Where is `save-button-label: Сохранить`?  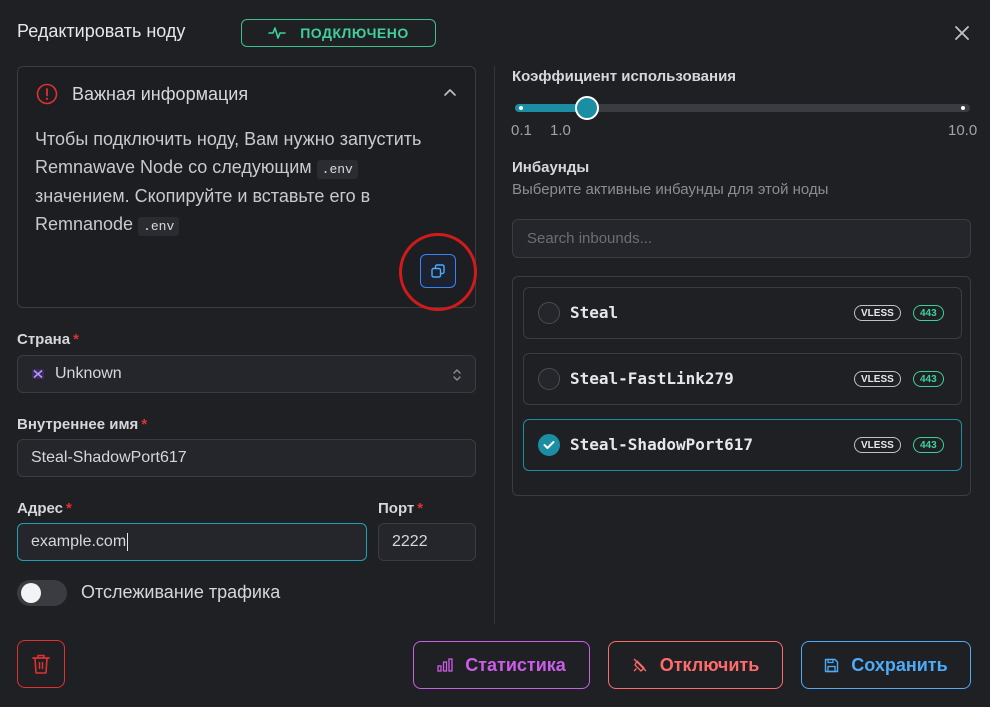
save-button-label: Сохранить is located at coordinates (899, 664).